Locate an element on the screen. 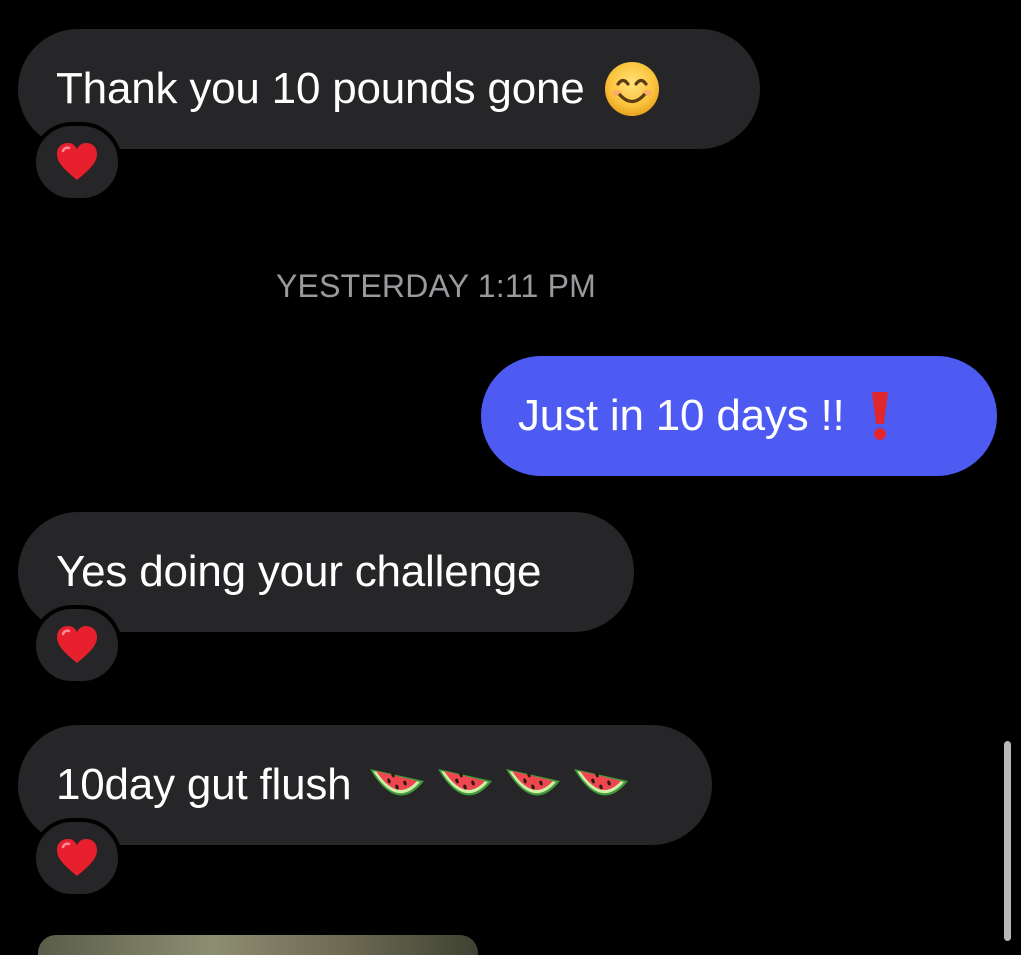  watermelon-emoji-group is located at coordinates (499, 785).